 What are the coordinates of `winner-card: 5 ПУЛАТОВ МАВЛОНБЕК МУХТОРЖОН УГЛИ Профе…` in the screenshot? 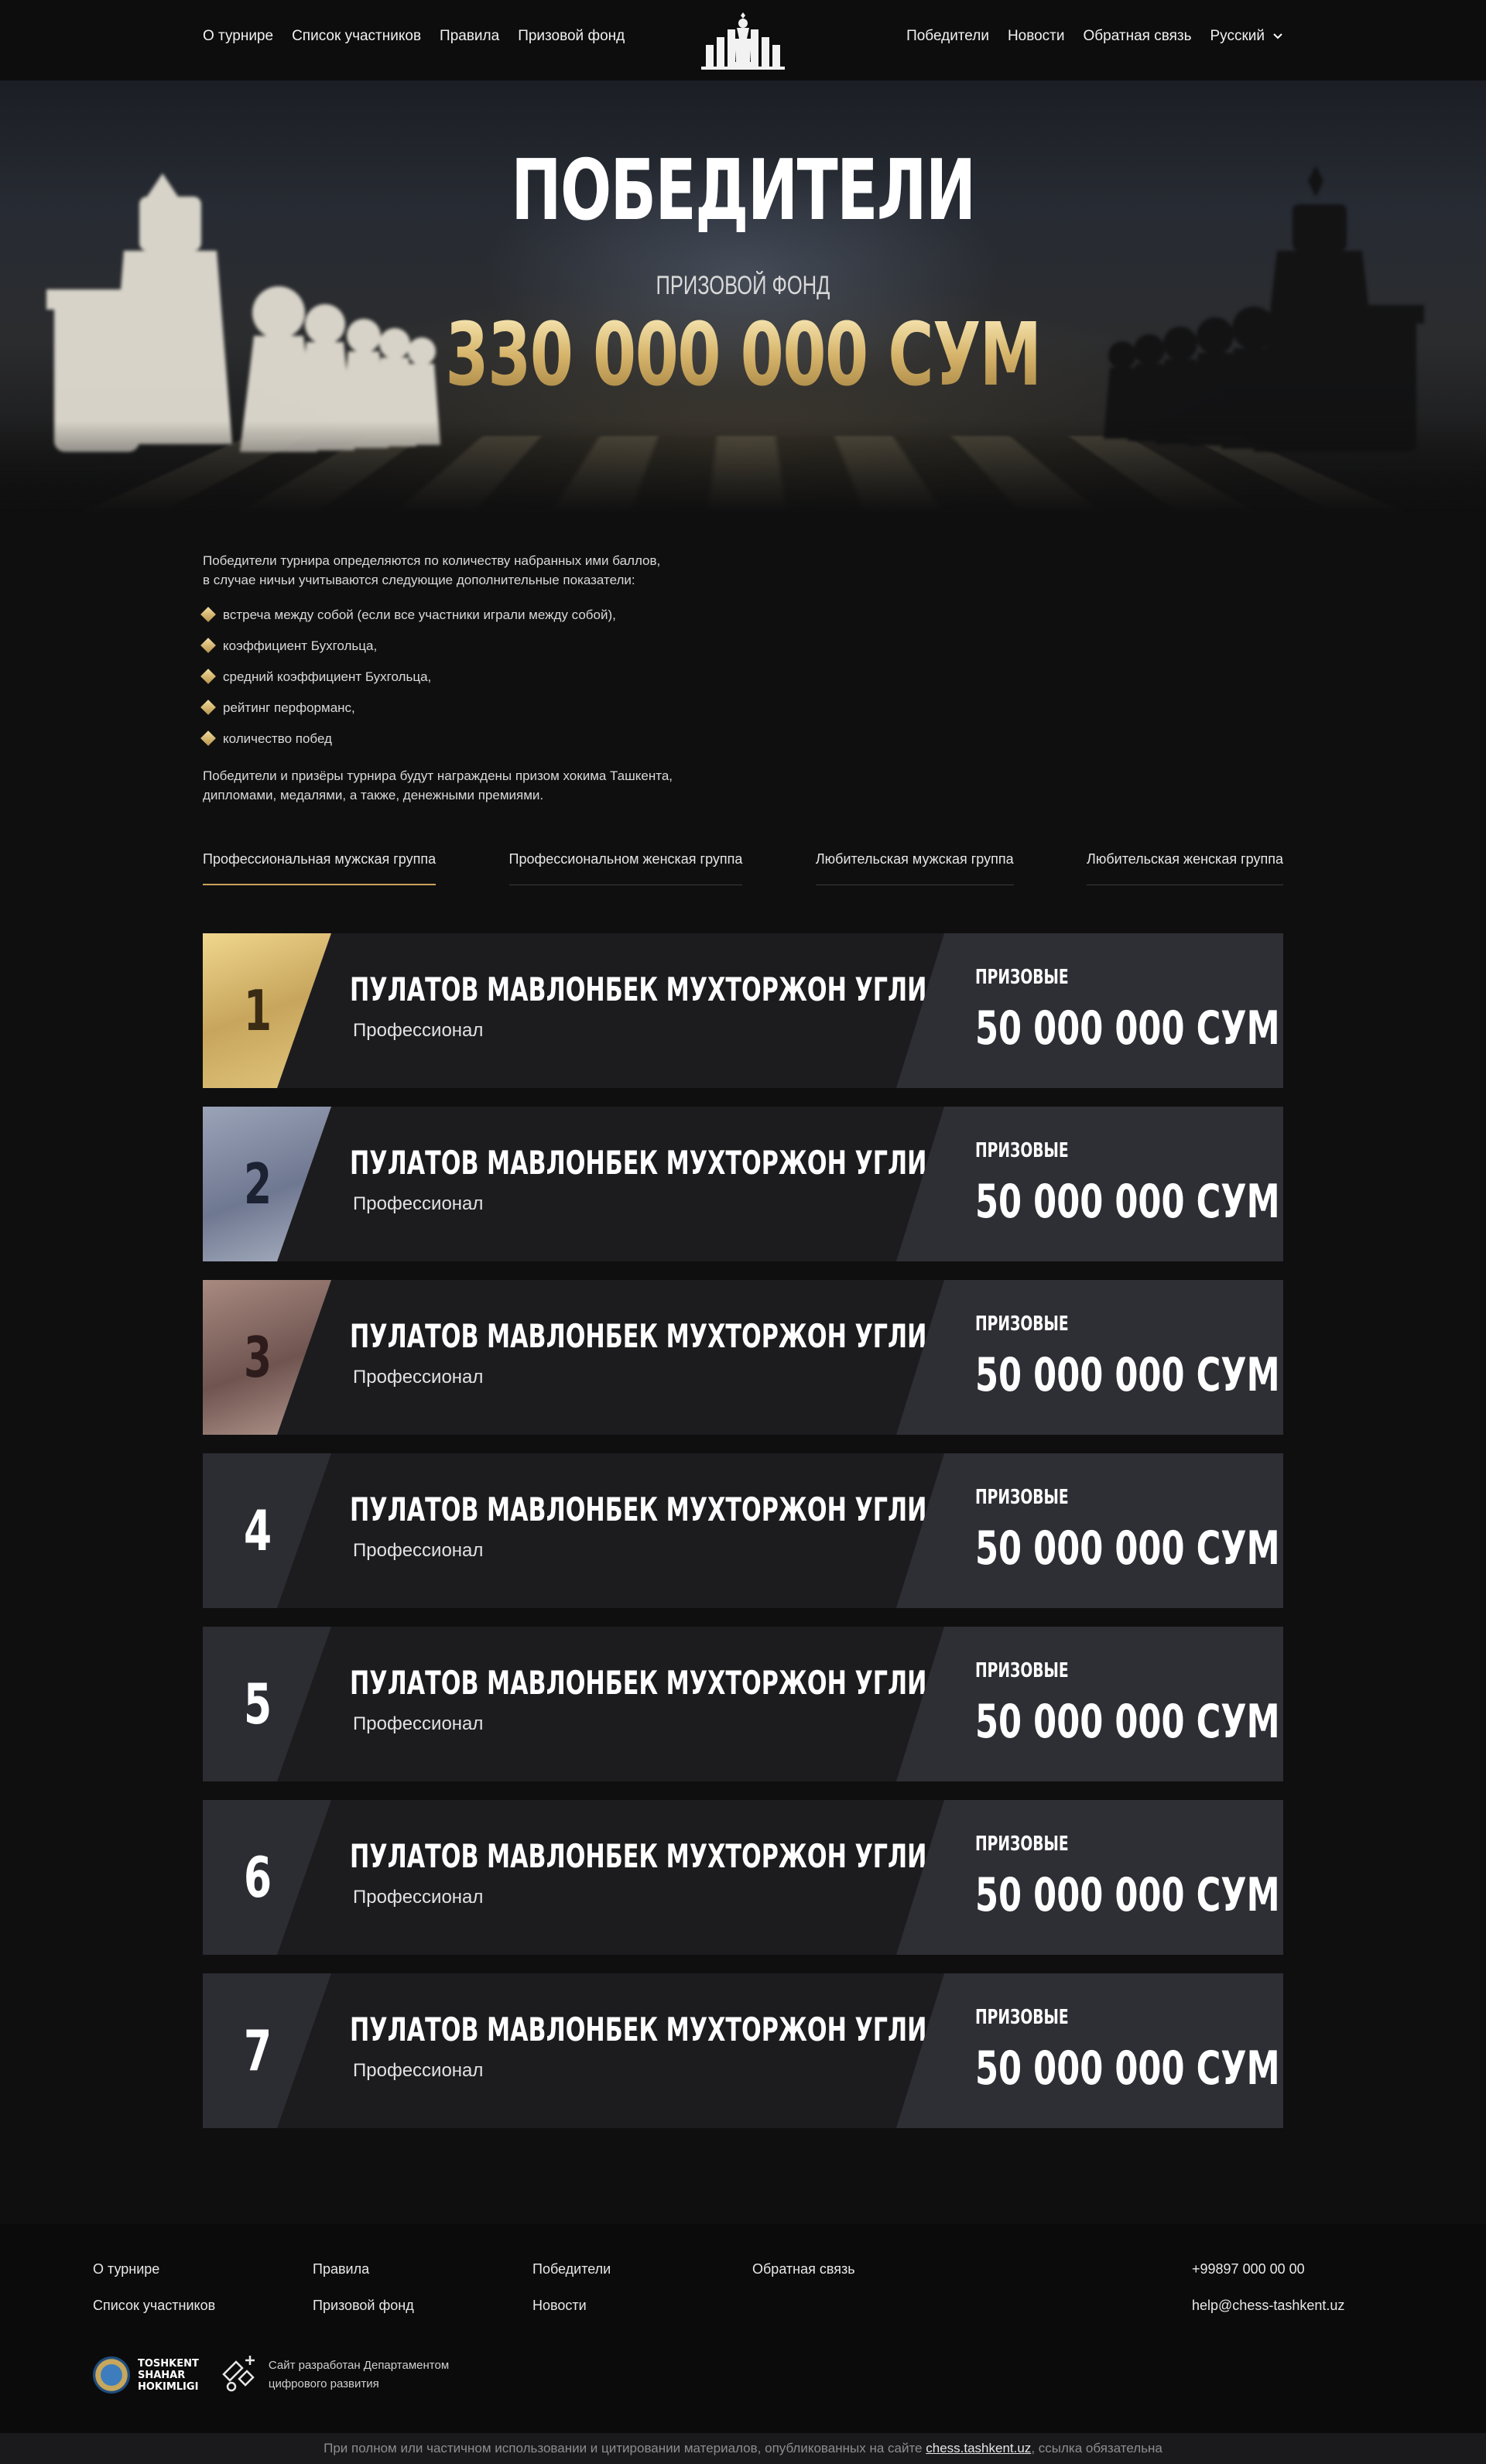 It's located at (743, 1704).